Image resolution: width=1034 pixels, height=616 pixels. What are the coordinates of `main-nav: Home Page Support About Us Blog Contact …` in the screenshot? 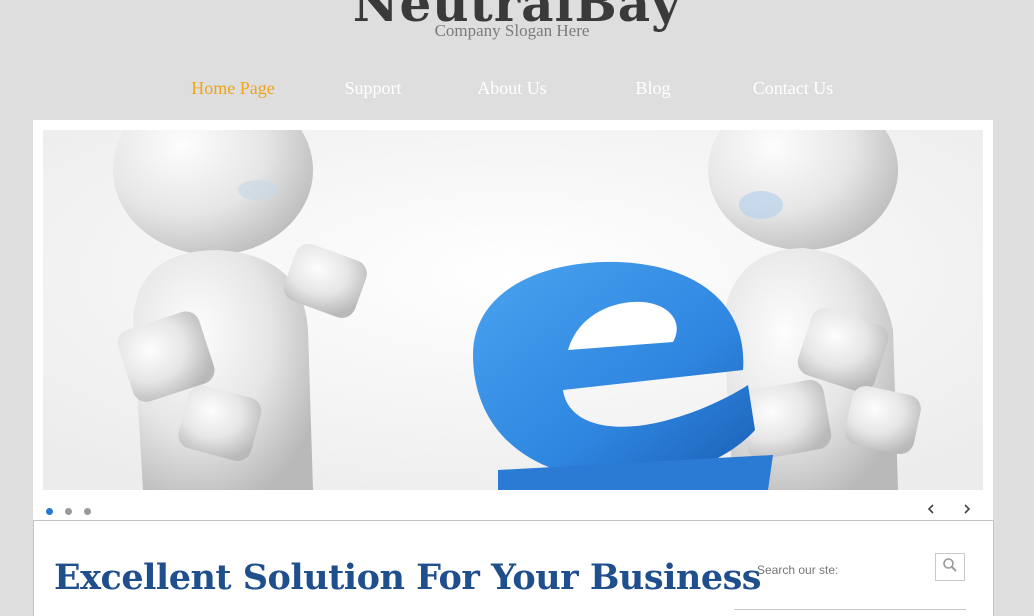 It's located at (517, 92).